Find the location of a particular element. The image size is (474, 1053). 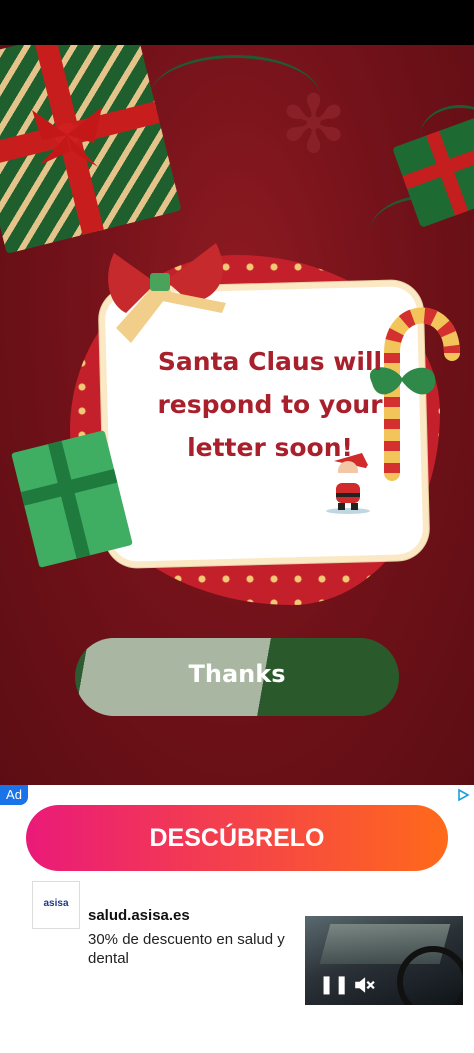

red-bow-icon is located at coordinates (67, 137).